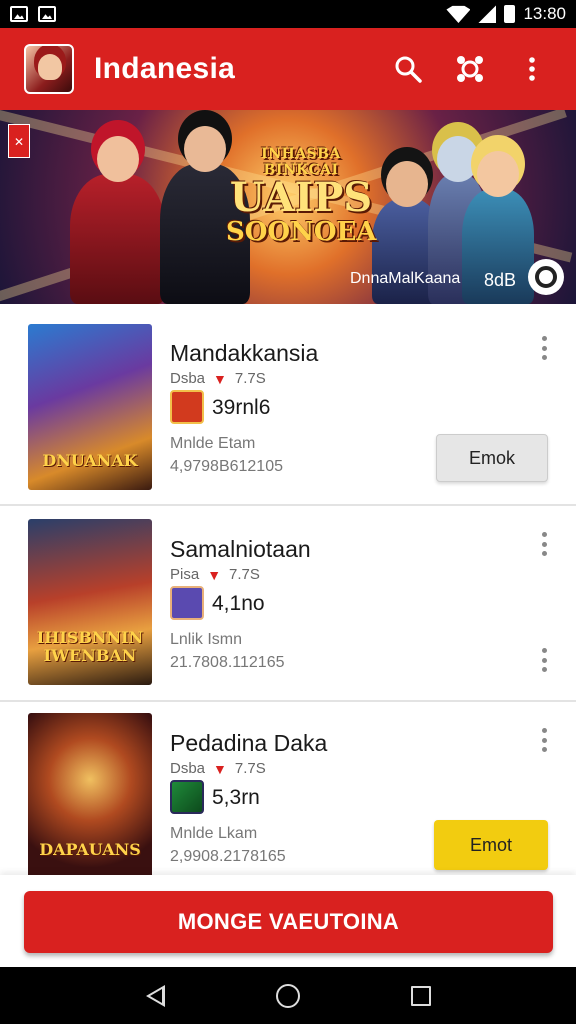 The image size is (576, 1024). What do you see at coordinates (458, 14) in the screenshot?
I see `wifi-icon` at bounding box center [458, 14].